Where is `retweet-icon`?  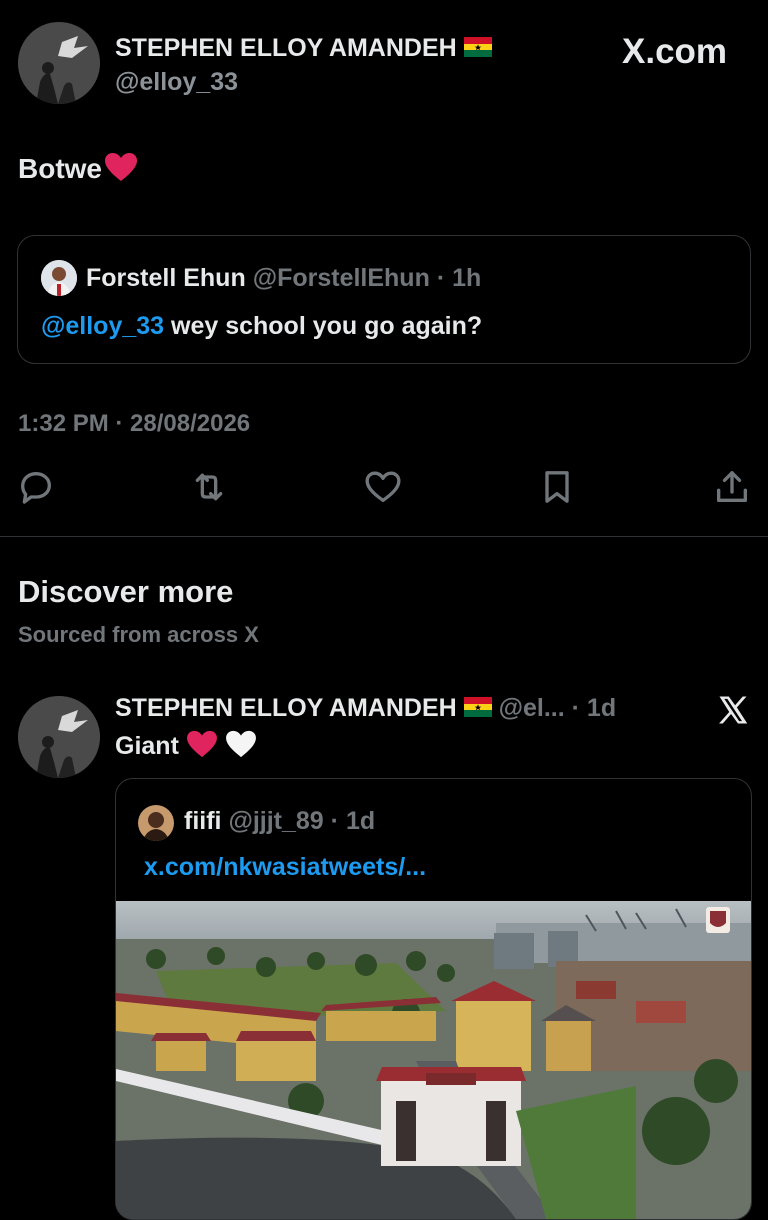 retweet-icon is located at coordinates (209, 487).